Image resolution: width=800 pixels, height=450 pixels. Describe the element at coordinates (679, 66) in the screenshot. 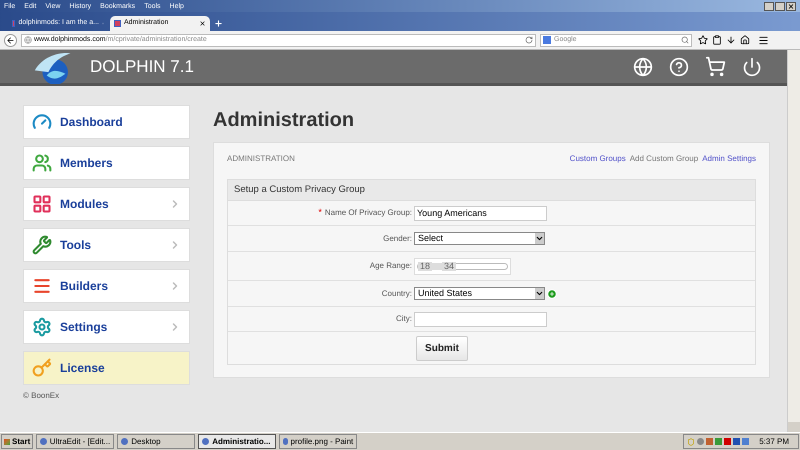

I see `help-icon` at that location.